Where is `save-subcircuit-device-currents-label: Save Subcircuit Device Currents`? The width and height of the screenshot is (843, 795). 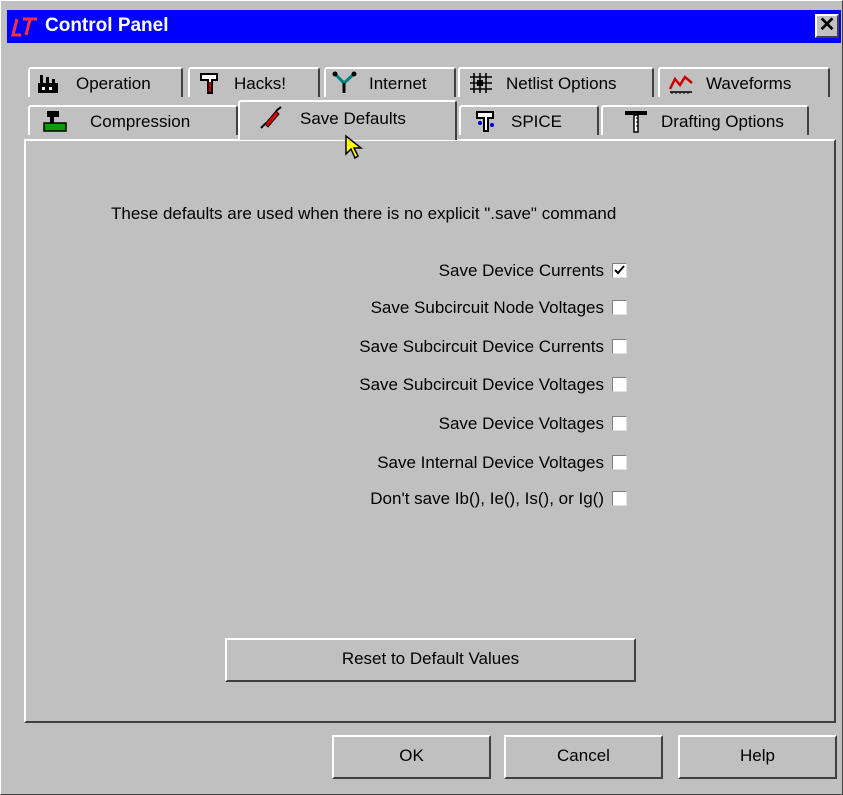 save-subcircuit-device-currents-label: Save Subcircuit Device Currents is located at coordinates (481, 346).